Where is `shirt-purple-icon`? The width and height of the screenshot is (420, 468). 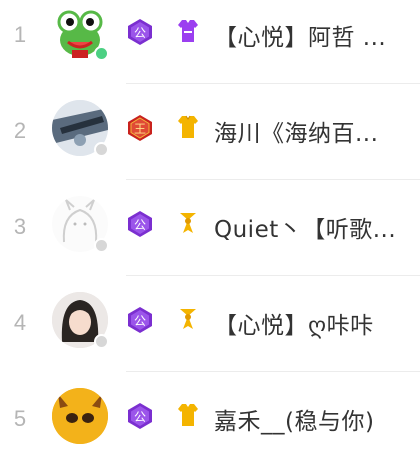 shirt-purple-icon is located at coordinates (188, 31).